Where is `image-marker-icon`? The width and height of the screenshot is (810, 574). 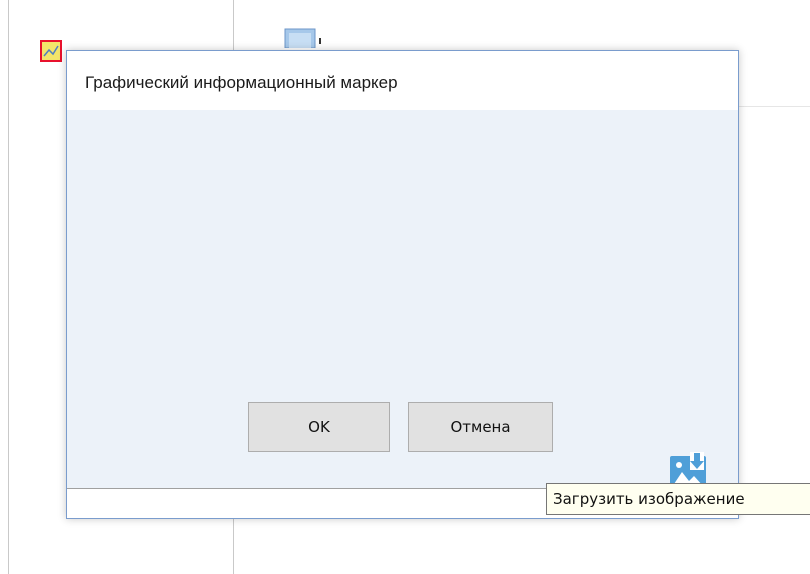 image-marker-icon is located at coordinates (51, 51).